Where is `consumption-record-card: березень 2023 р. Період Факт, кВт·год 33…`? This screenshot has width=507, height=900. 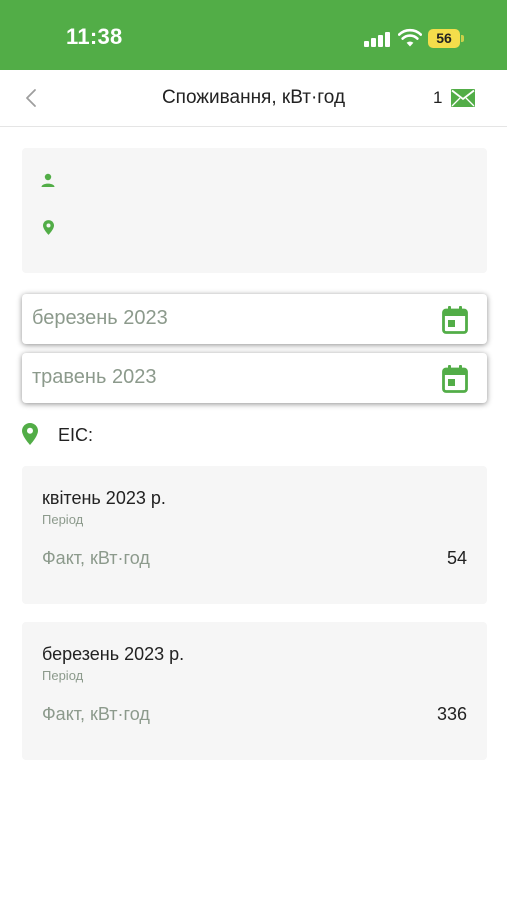
consumption-record-card: березень 2023 р. Період Факт, кВт·год 33… is located at coordinates (254, 691).